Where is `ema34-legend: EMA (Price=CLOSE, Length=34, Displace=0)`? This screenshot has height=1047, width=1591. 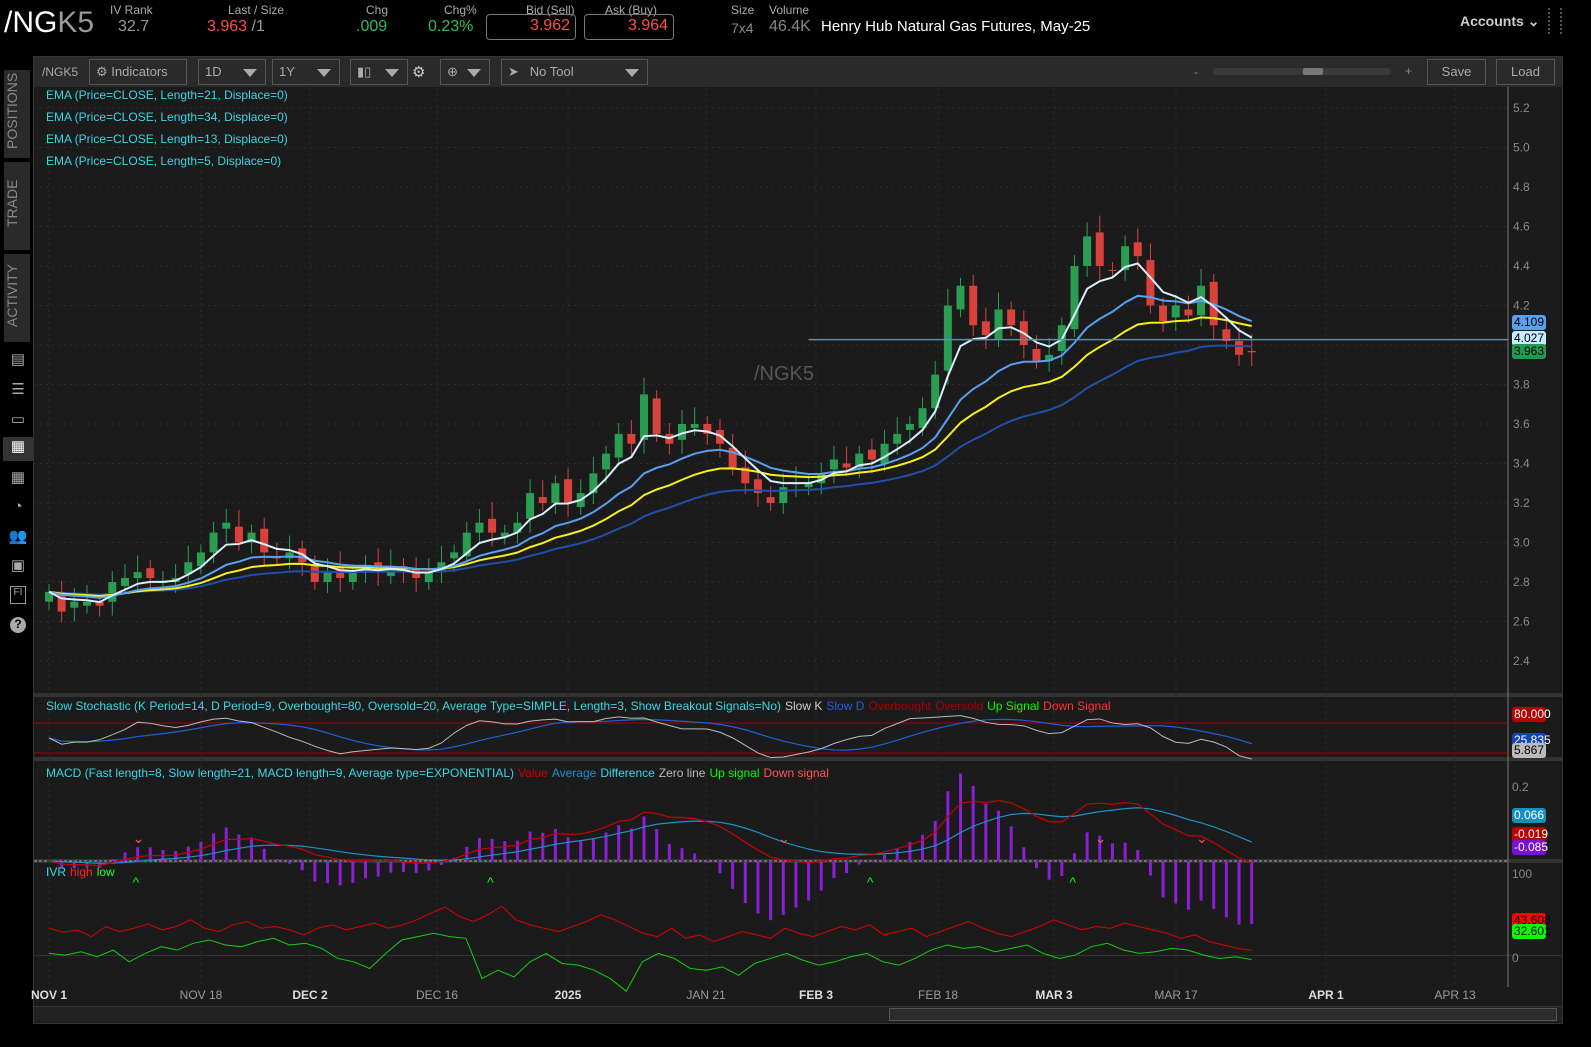 ema34-legend: EMA (Price=CLOSE, Length=34, Displace=0) is located at coordinates (167, 117).